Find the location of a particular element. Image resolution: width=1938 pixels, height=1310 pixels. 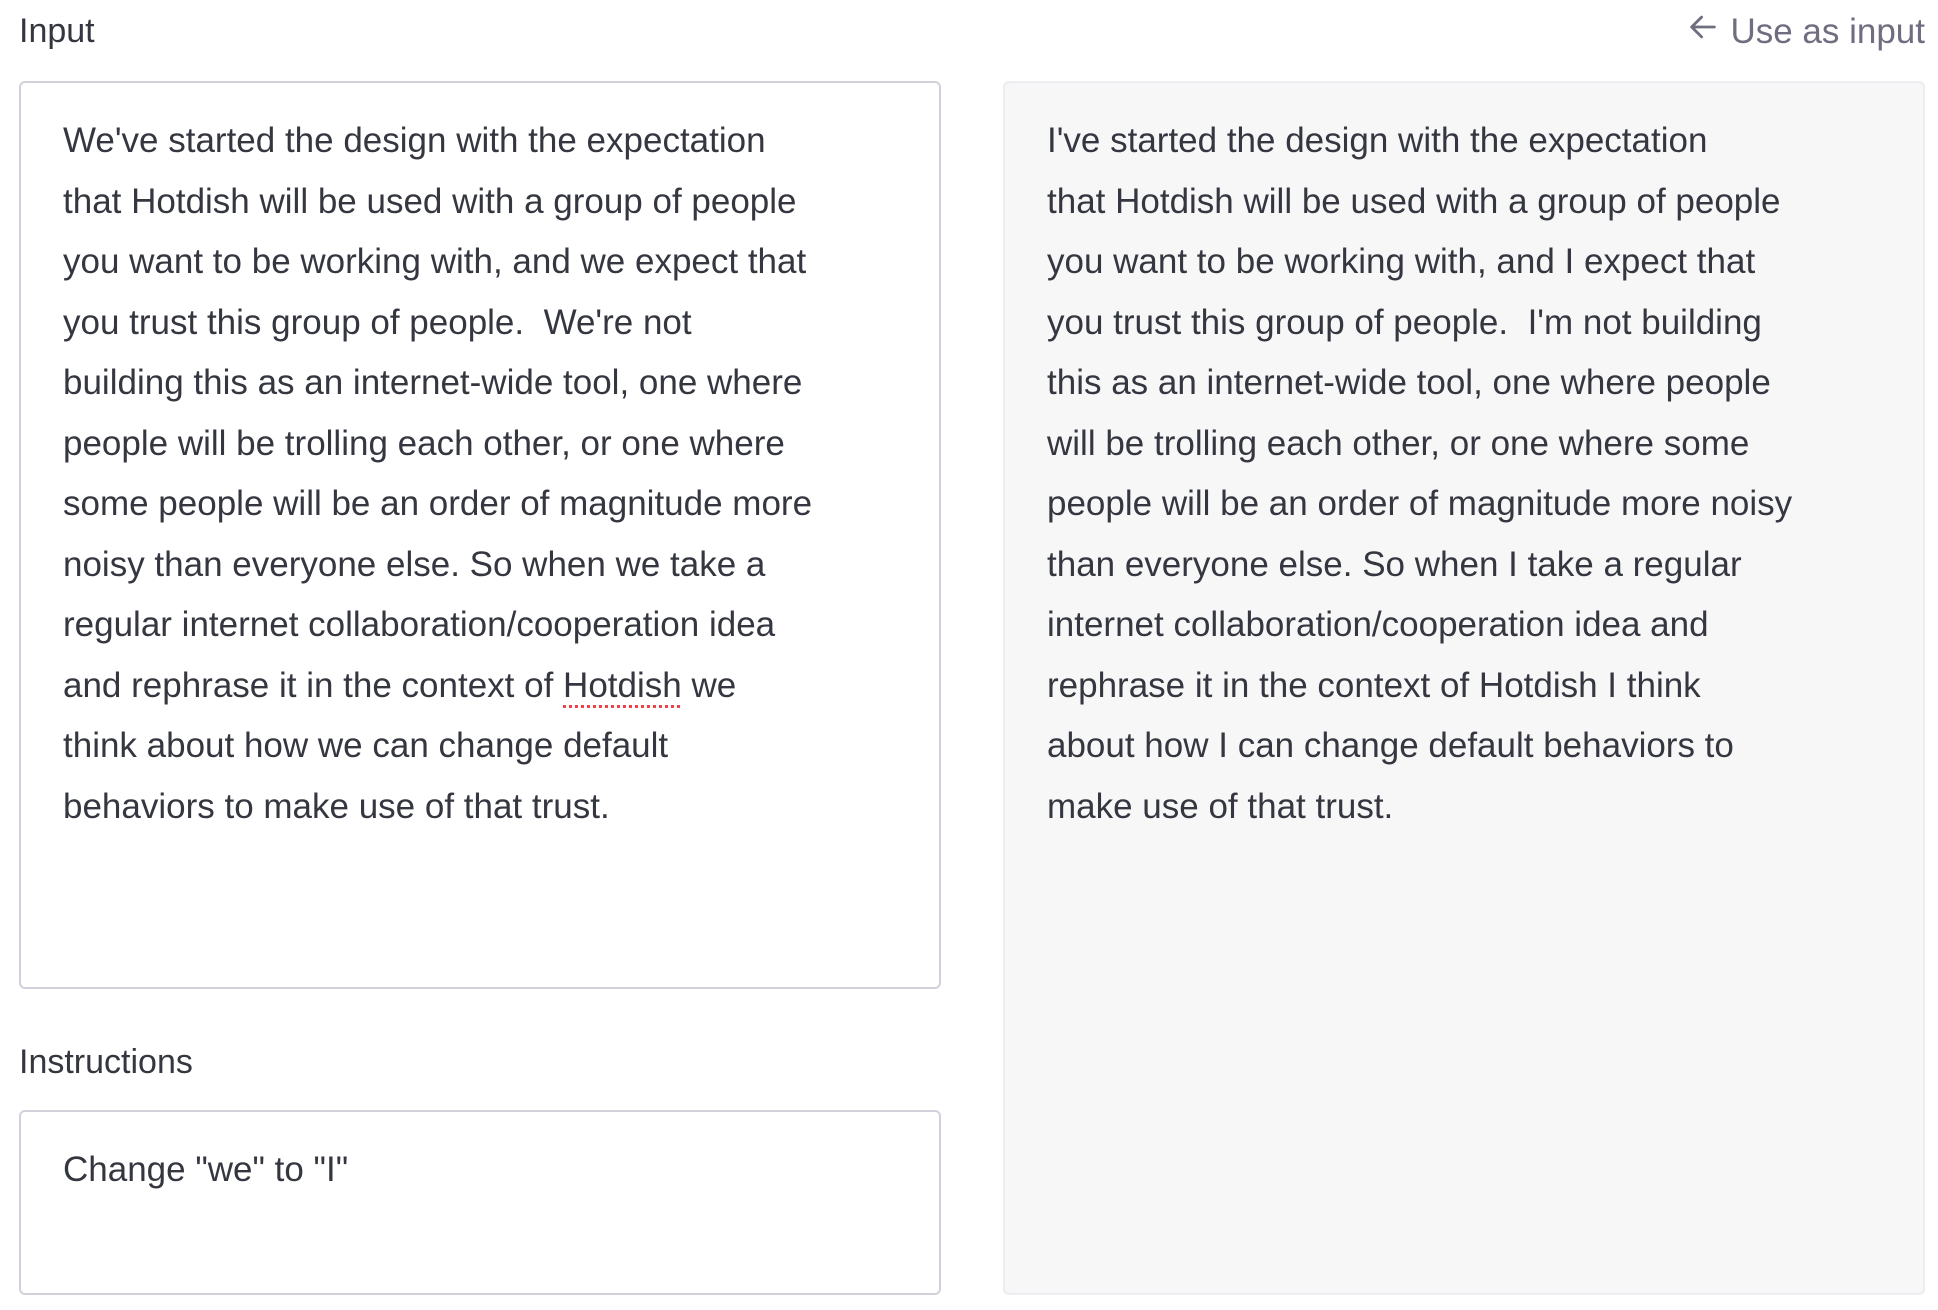

text-line: think about how we can change default is located at coordinates (366, 745).